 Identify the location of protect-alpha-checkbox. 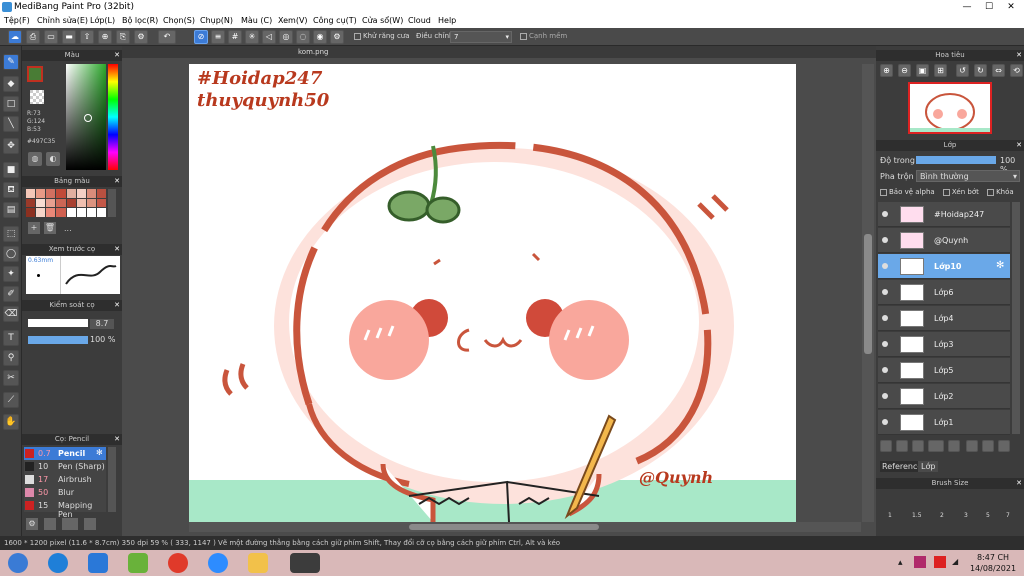
(883, 192).